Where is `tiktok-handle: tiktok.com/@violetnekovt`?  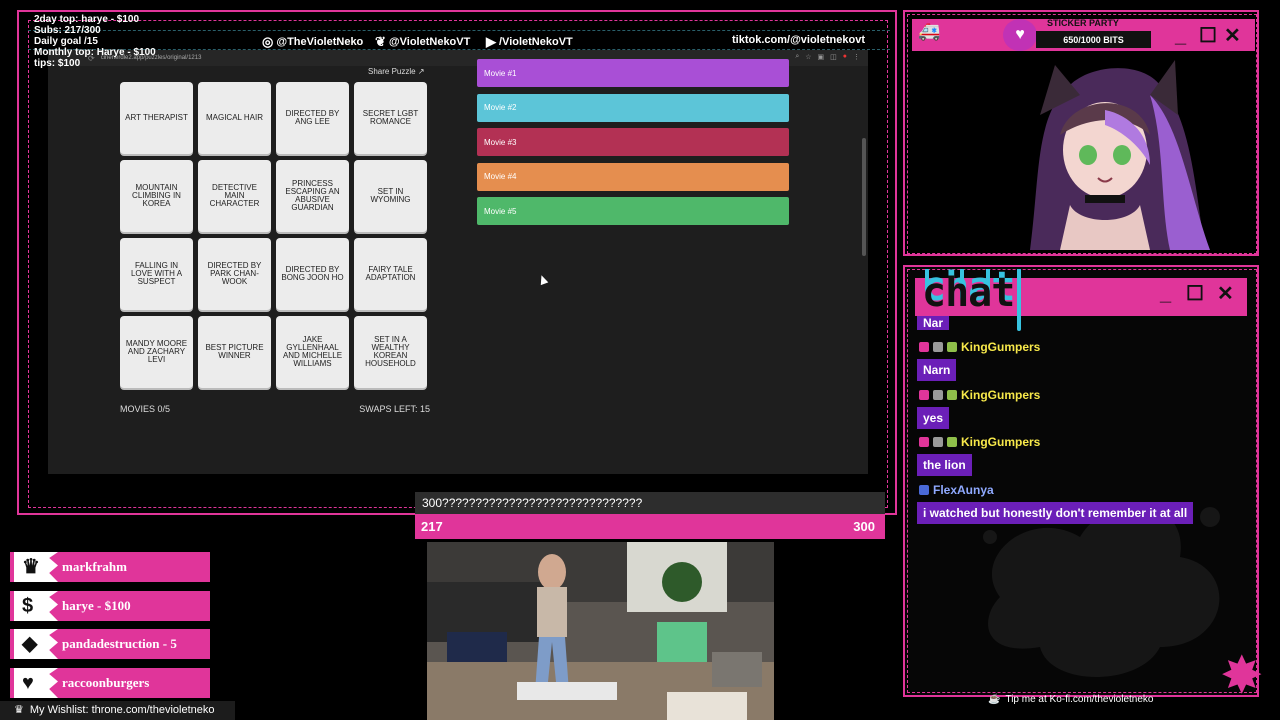 tiktok-handle: tiktok.com/@violetnekovt is located at coordinates (798, 40).